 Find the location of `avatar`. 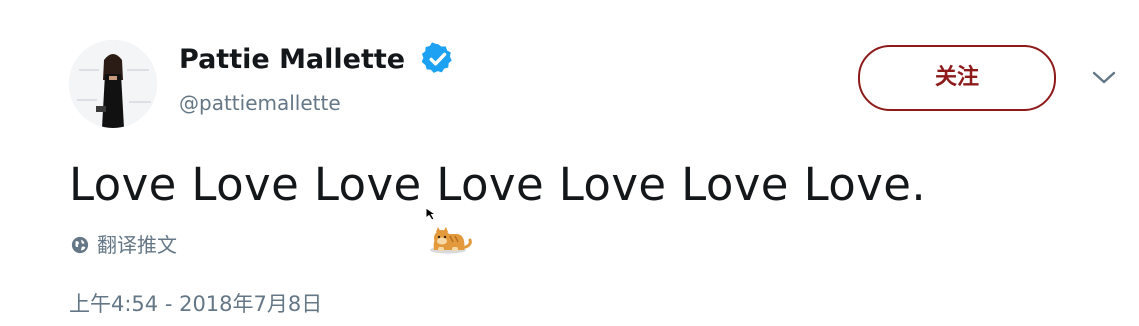

avatar is located at coordinates (113, 84).